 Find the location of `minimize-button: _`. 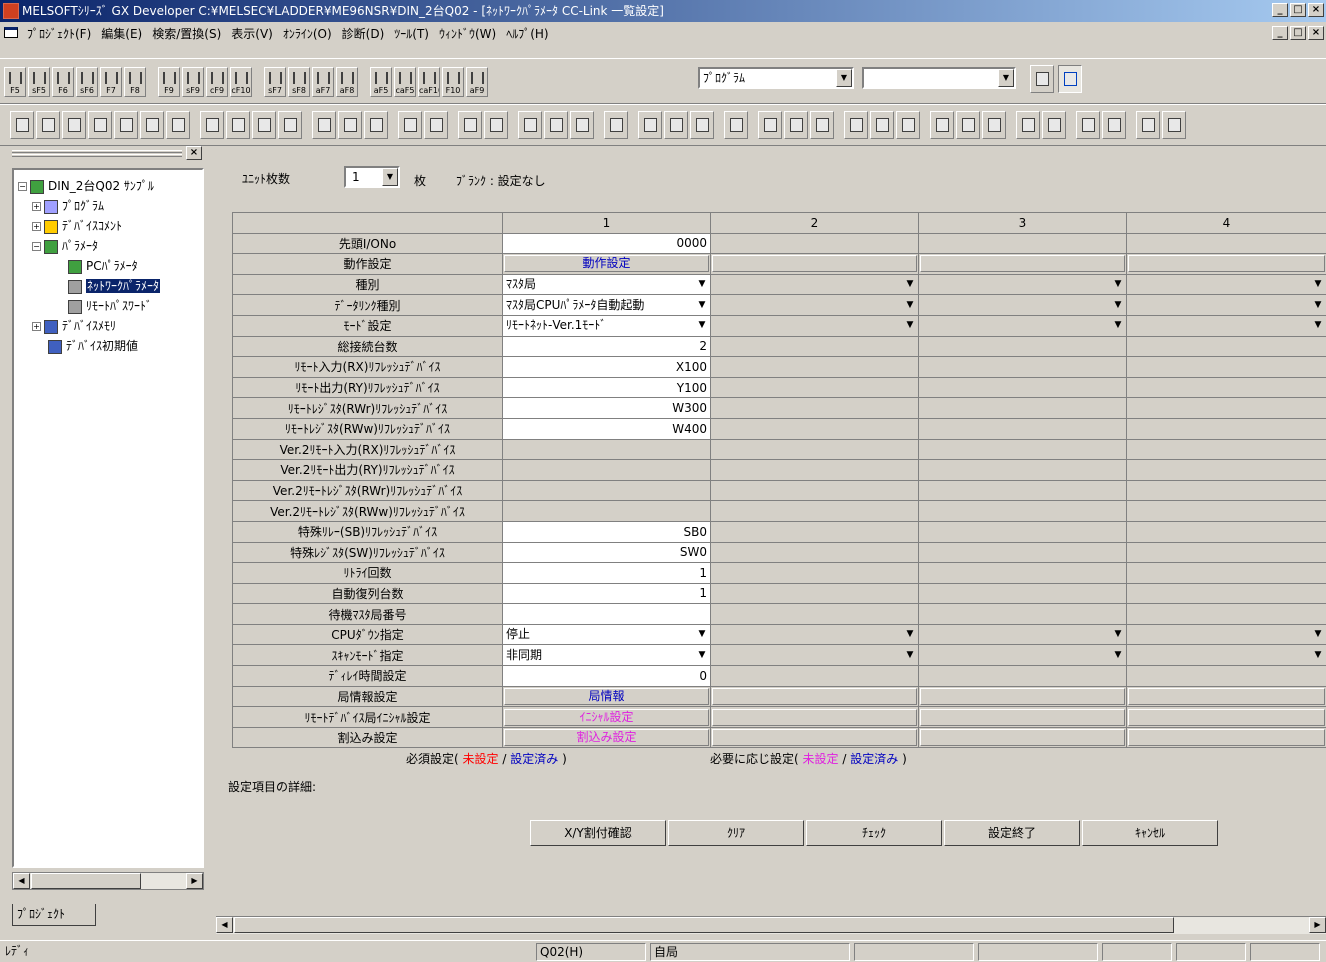

minimize-button: _ is located at coordinates (1280, 10).